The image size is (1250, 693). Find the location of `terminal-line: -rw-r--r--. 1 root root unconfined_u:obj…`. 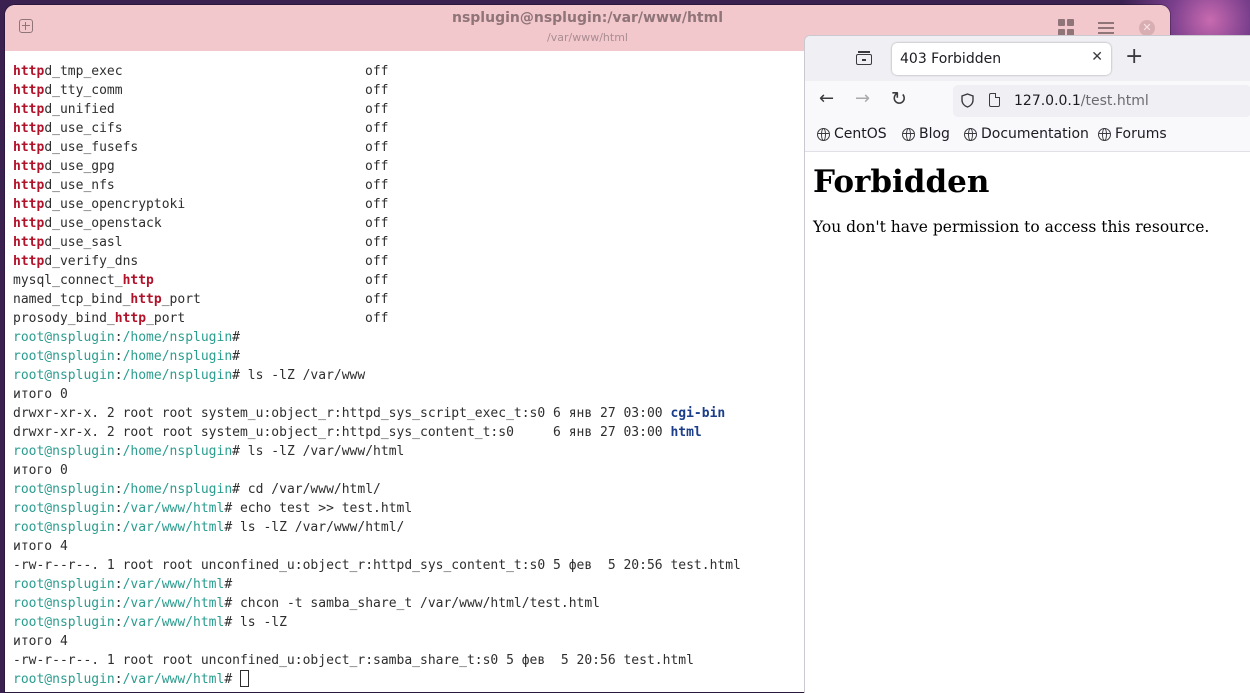

terminal-line: -rw-r--r--. 1 root root unconfined_u:obj… is located at coordinates (377, 565).